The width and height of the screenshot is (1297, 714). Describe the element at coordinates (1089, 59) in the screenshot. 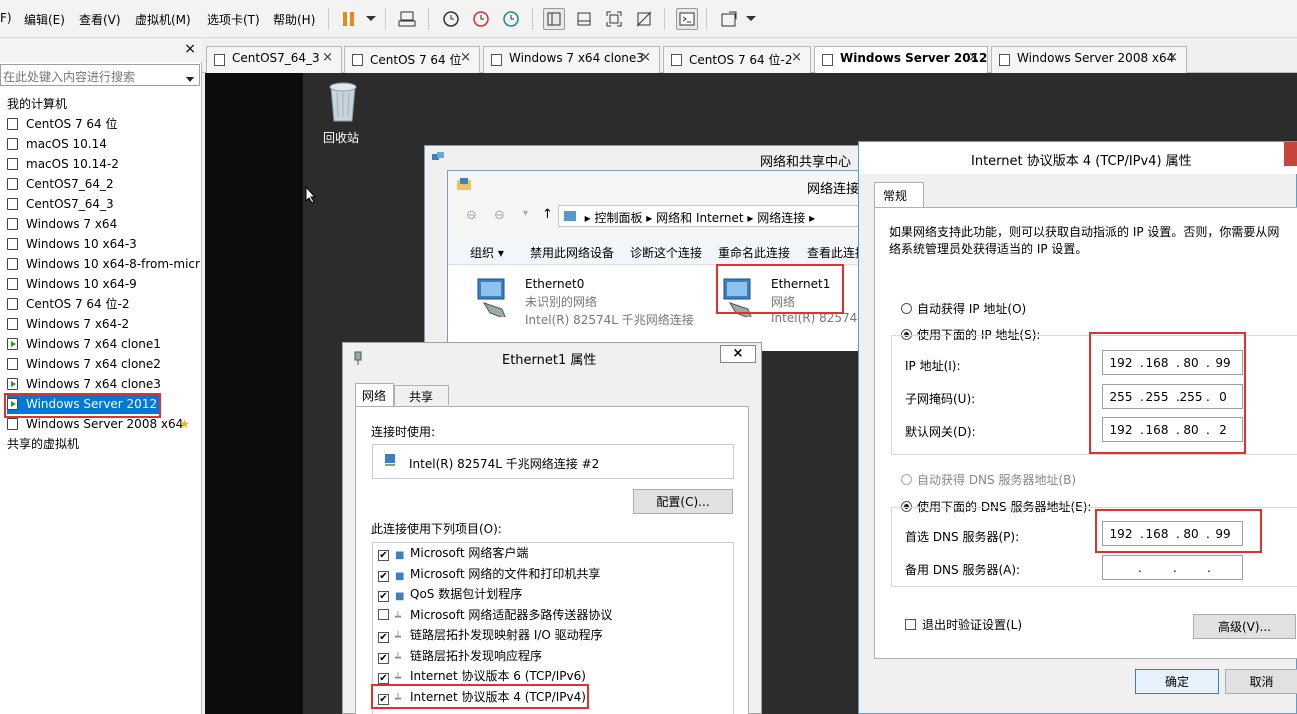

I see `tab-windows-server-2008: Windows Server 2008 x64 ×` at that location.